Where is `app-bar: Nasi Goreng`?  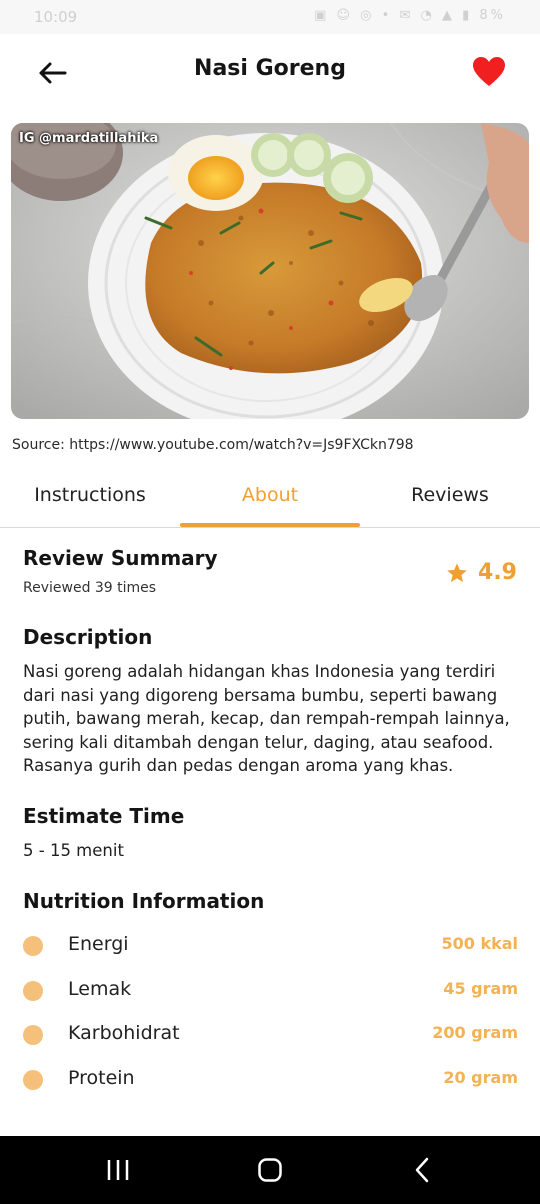
app-bar: Nasi Goreng is located at coordinates (270, 72).